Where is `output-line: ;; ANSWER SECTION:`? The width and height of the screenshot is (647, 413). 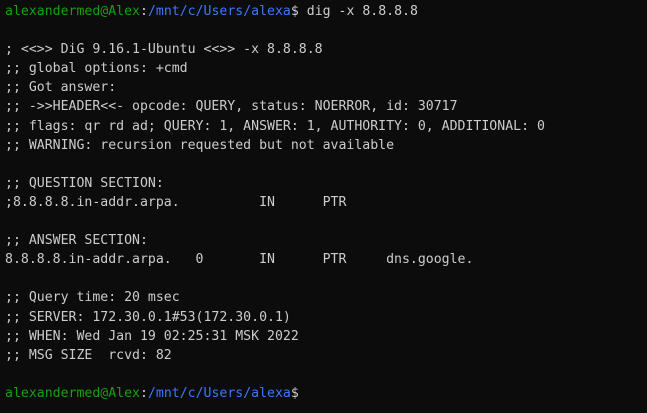 output-line: ;; ANSWER SECTION: is located at coordinates (76, 241).